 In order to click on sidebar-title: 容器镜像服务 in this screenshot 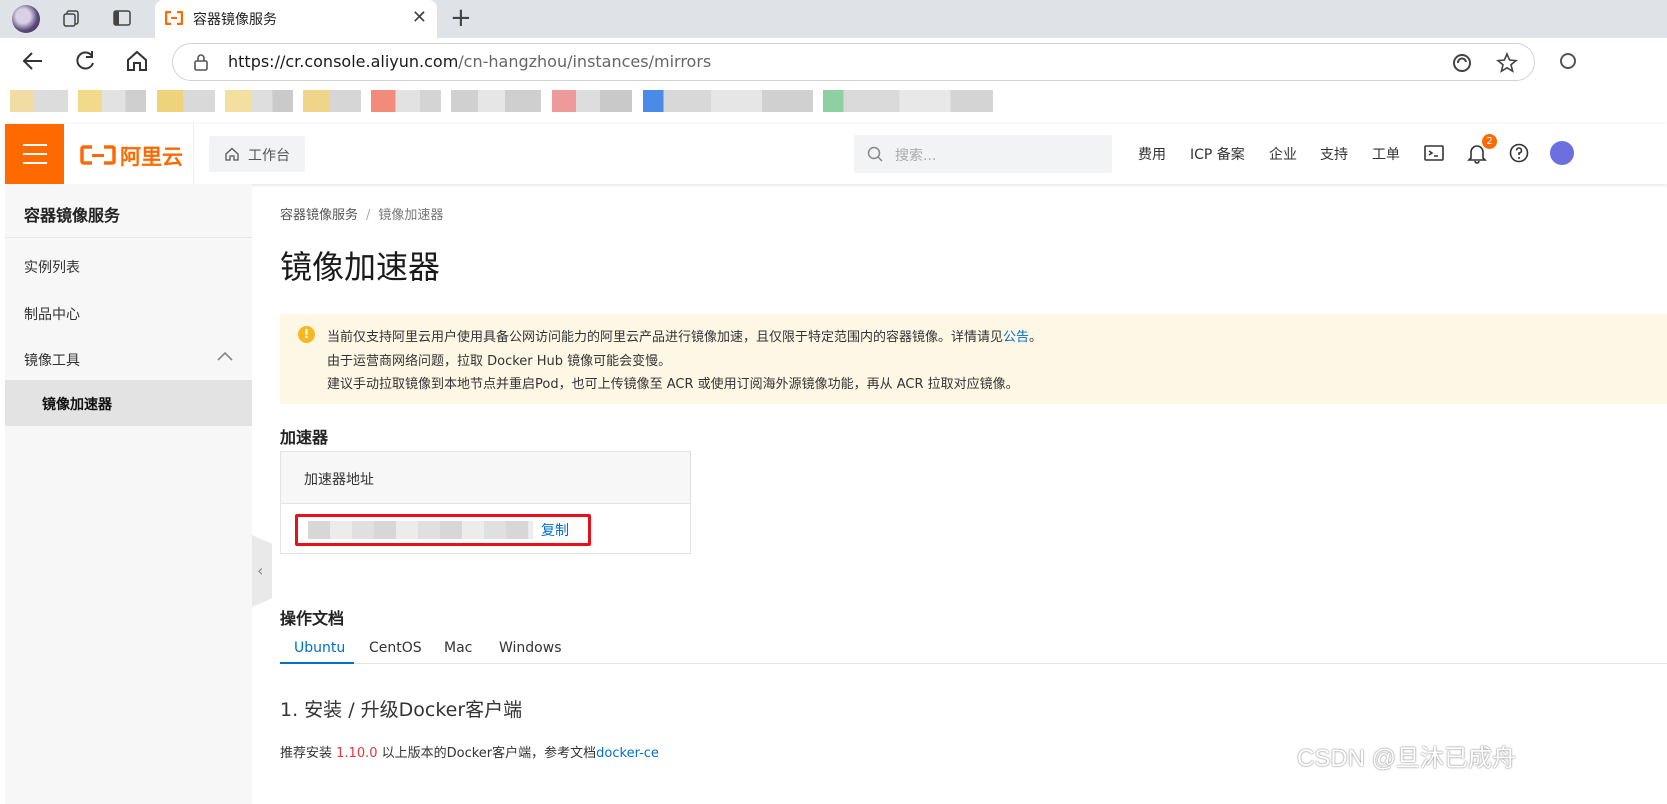, I will do `click(72, 215)`.